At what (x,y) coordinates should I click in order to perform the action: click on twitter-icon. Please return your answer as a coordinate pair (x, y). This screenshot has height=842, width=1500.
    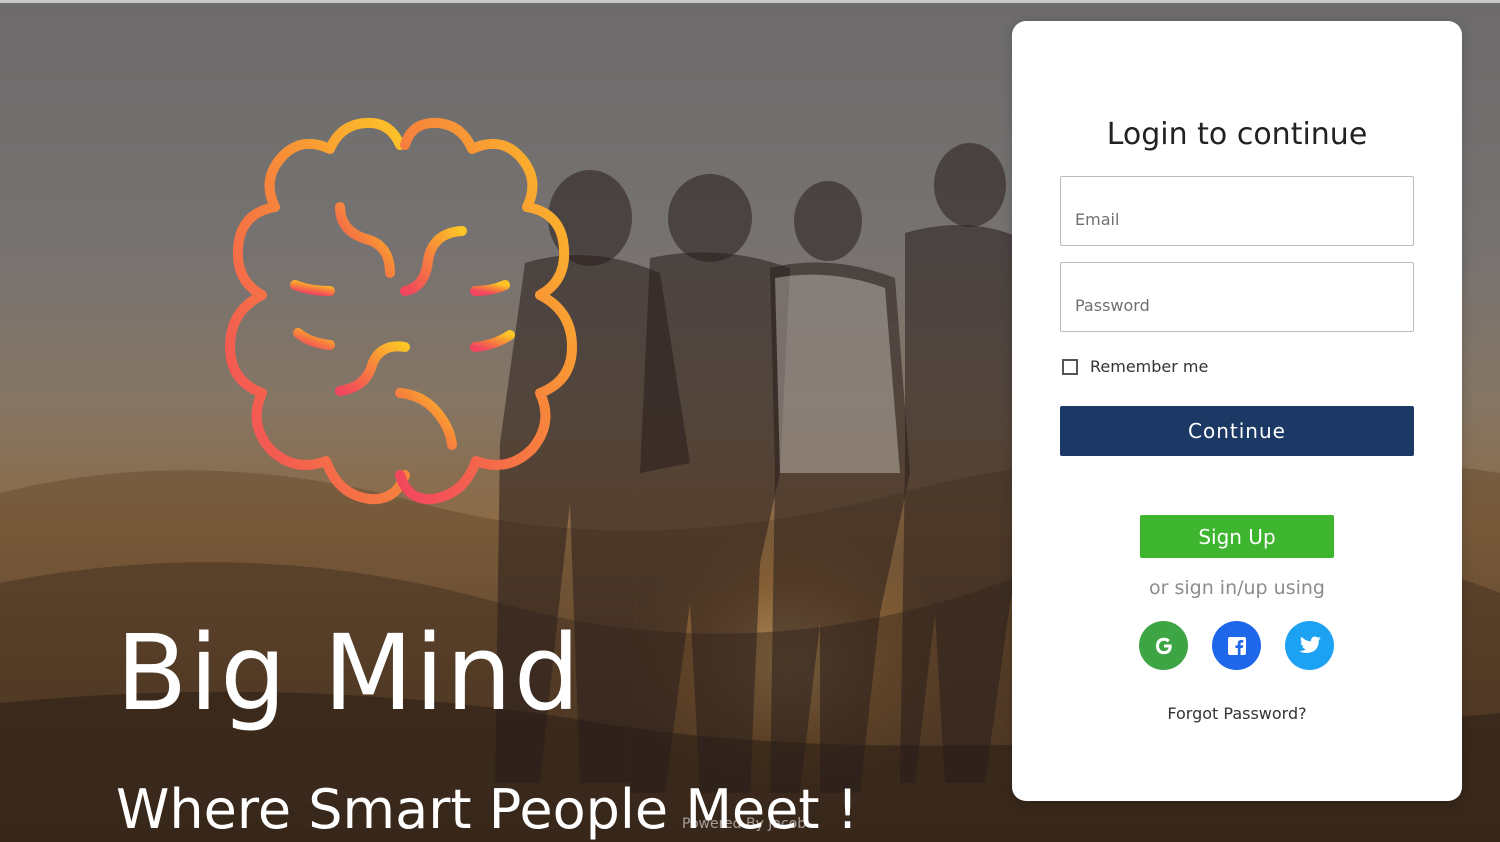
    Looking at the image, I should click on (1309, 644).